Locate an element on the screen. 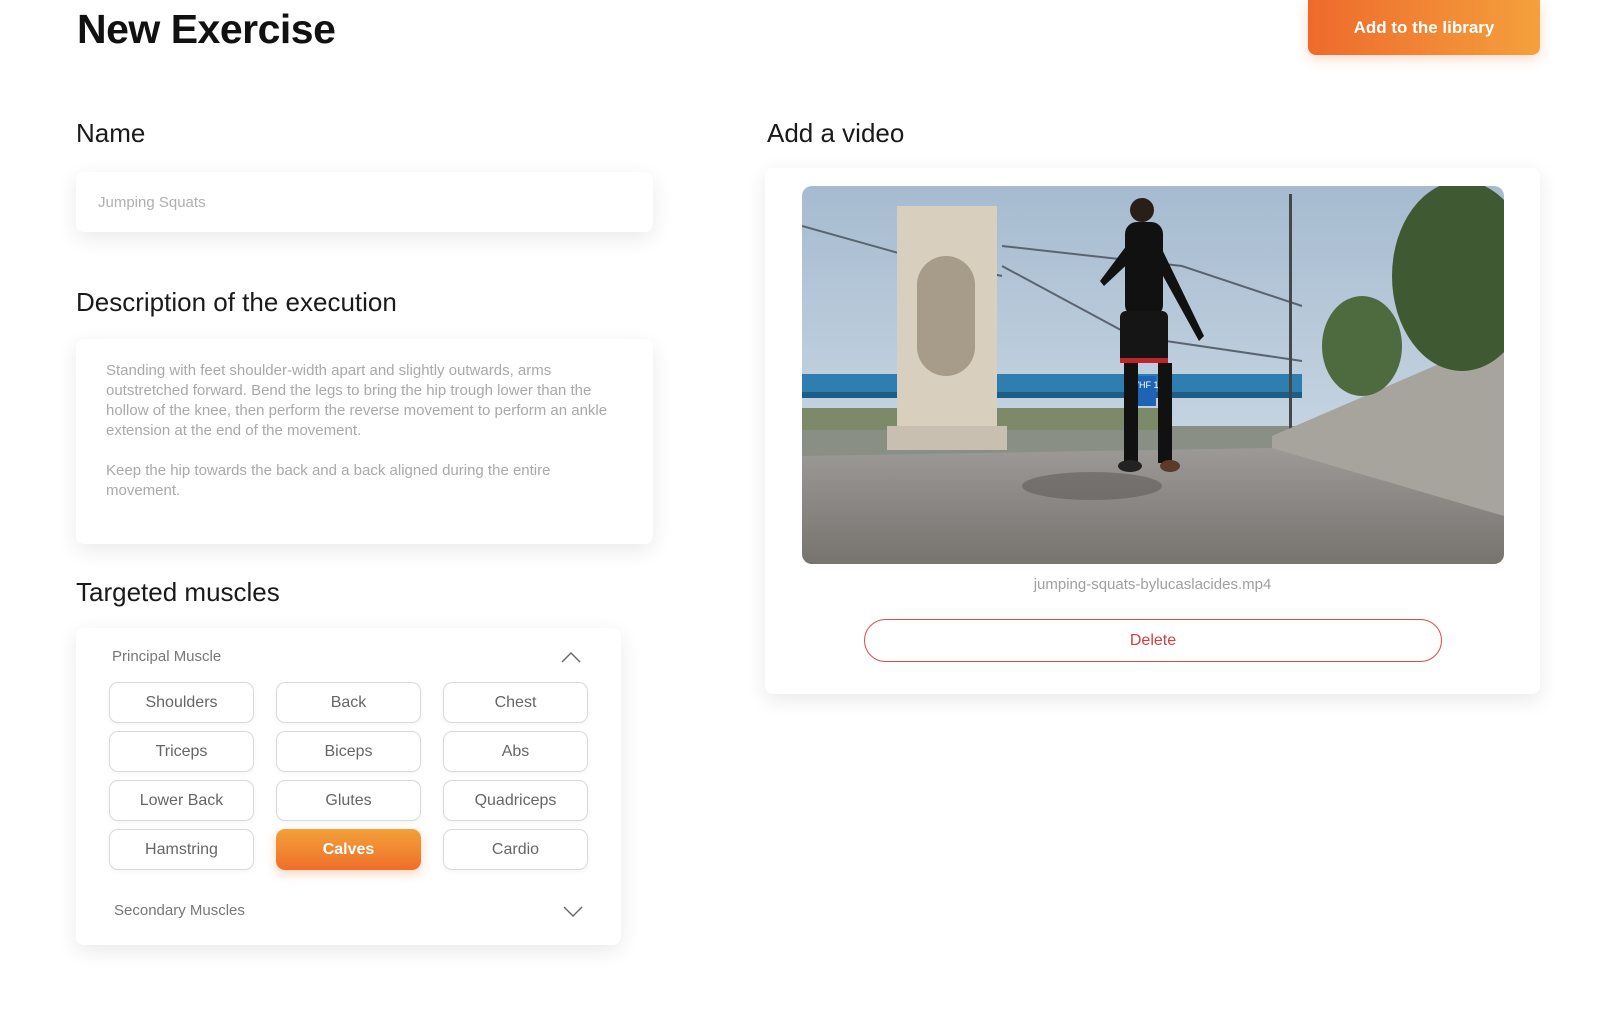 This screenshot has width=1607, height=1027. muscle-chip-triceps: Triceps is located at coordinates (181, 751).